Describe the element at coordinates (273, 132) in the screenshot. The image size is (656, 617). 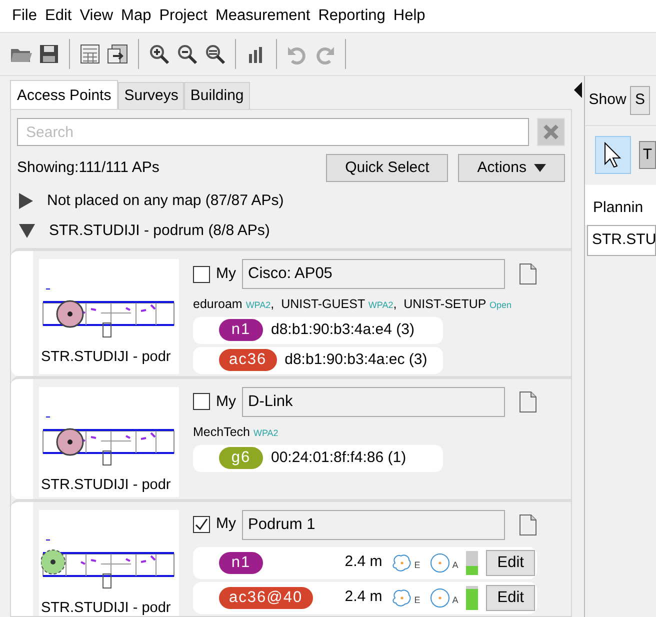
I see `search-field: Search` at that location.